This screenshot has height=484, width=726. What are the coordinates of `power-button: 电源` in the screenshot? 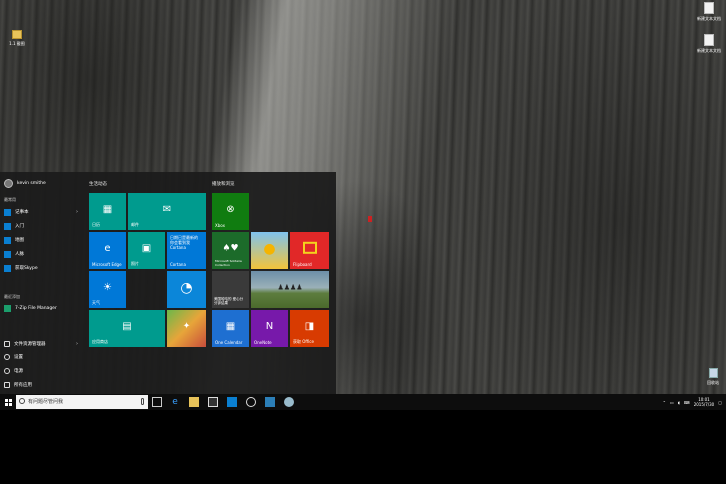 It's located at (43, 371).